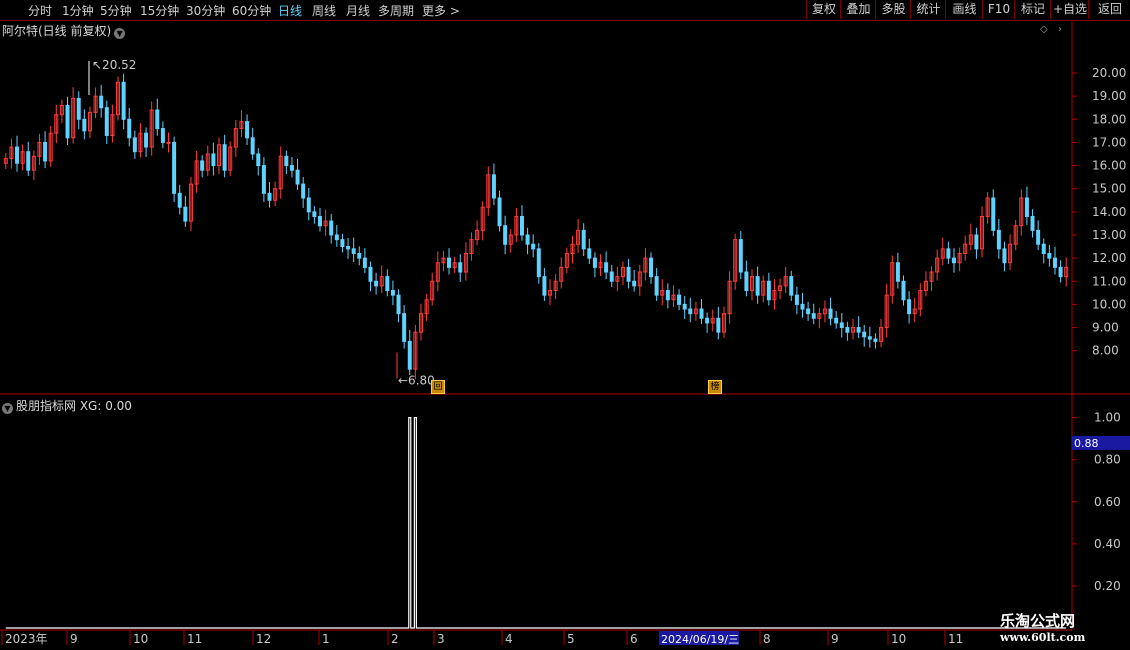 The image size is (1130, 650). Describe the element at coordinates (1109, 142) in the screenshot. I see `price-tick-label: 17.00` at that location.